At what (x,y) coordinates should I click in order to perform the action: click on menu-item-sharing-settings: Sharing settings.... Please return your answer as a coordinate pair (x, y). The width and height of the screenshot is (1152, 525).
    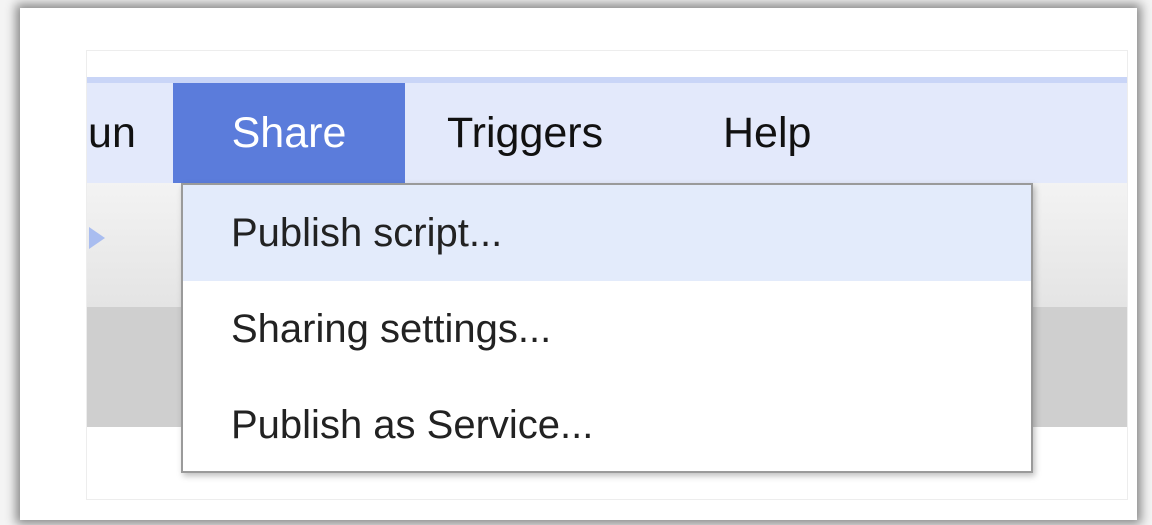
    Looking at the image, I should click on (607, 329).